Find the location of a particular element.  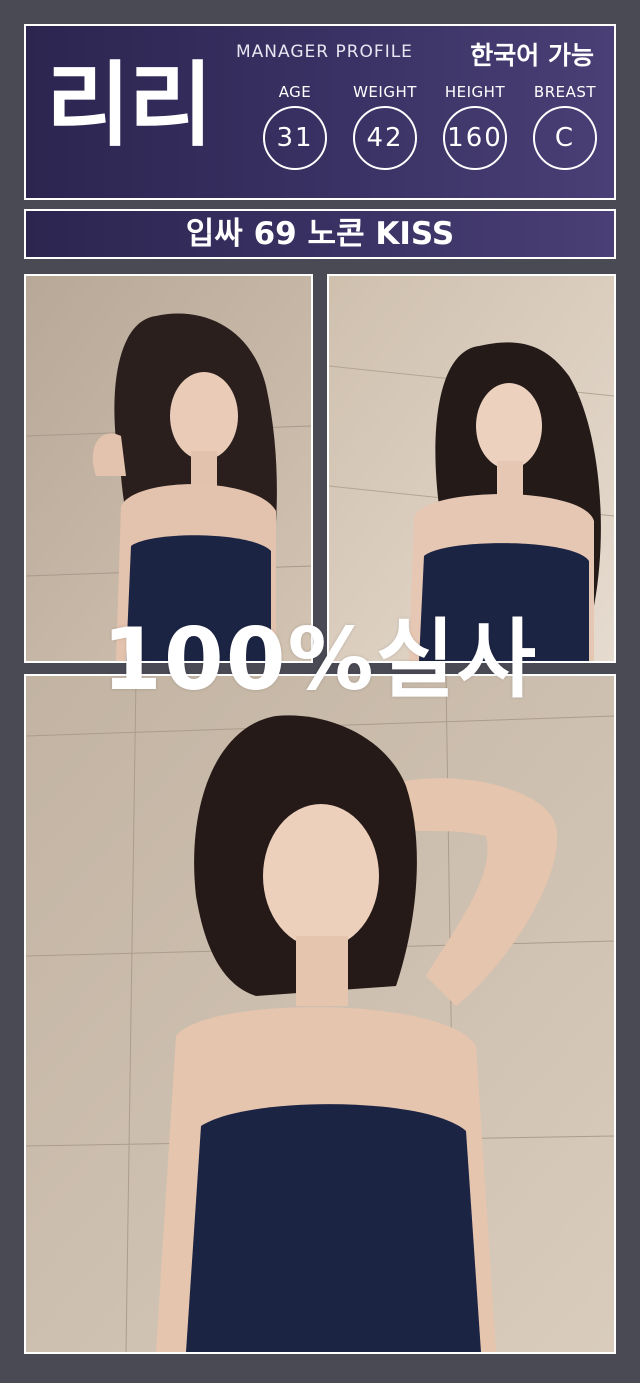

stat-breast: BREAST C is located at coordinates (565, 126).